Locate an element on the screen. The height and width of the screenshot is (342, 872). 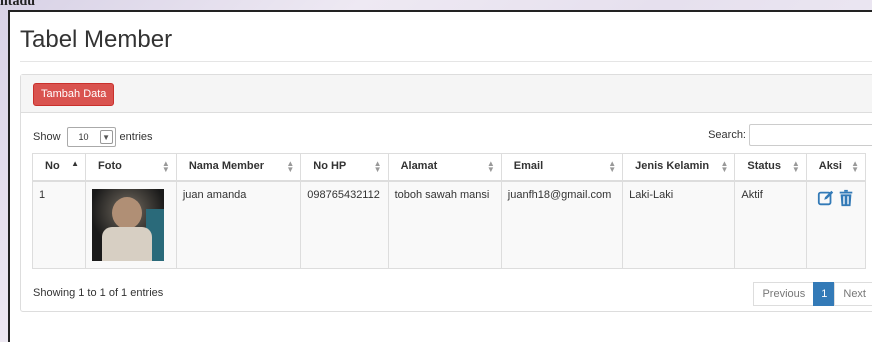
add-data-button: Tambah Data is located at coordinates (74, 94).